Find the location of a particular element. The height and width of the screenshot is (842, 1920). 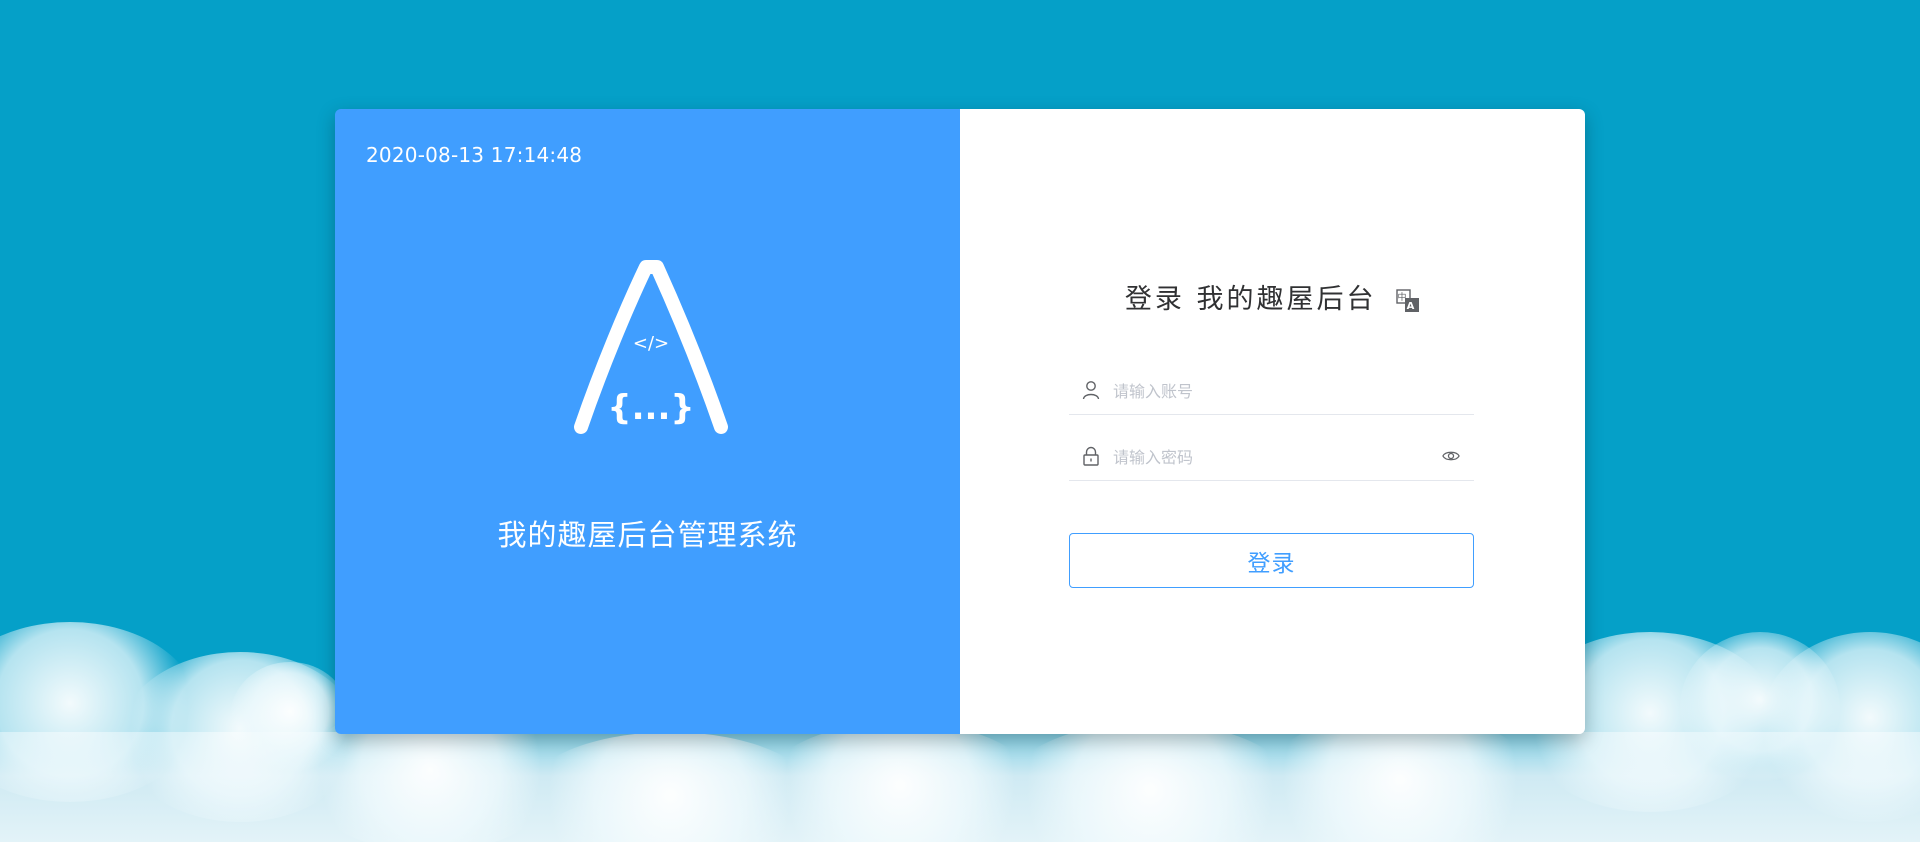

system-name: 我的趣屋后台管理系统 is located at coordinates (647, 535).